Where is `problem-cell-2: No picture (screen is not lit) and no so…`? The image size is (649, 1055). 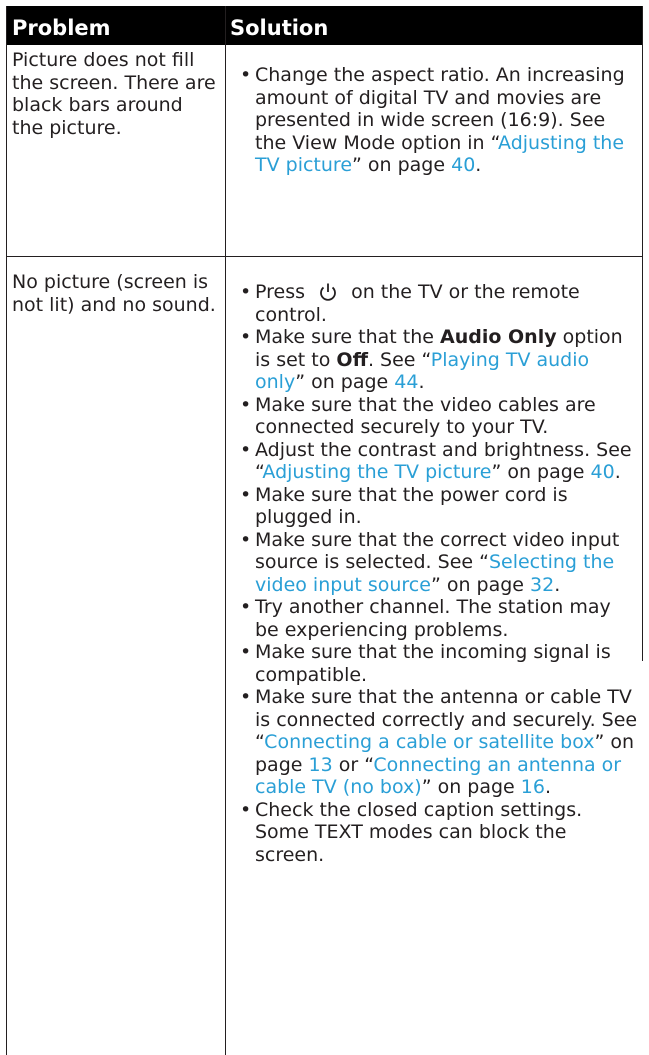 problem-cell-2: No picture (screen is not lit) and no so… is located at coordinates (114, 293).